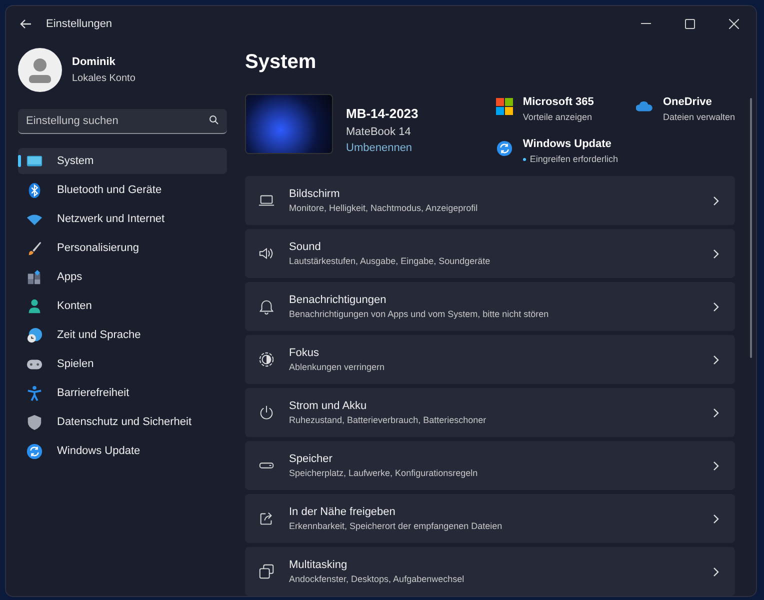 The height and width of the screenshot is (600, 764). I want to click on search-icon, so click(214, 120).